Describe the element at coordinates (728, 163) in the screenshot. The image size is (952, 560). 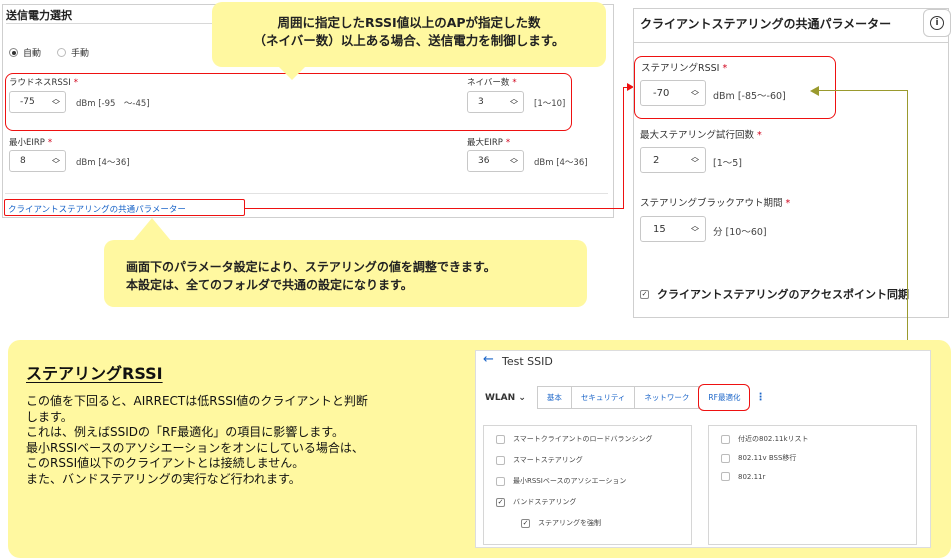
I see `max-attempts-unit: [1～5]` at that location.